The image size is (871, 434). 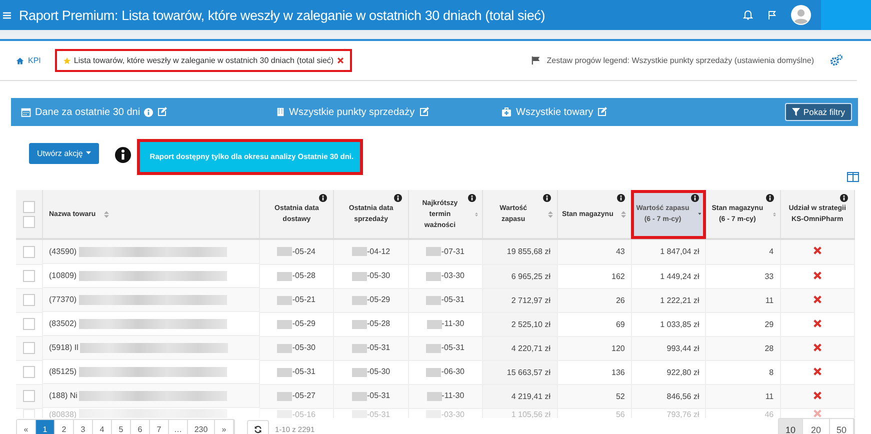 I want to click on table-cell: 43, so click(x=620, y=251).